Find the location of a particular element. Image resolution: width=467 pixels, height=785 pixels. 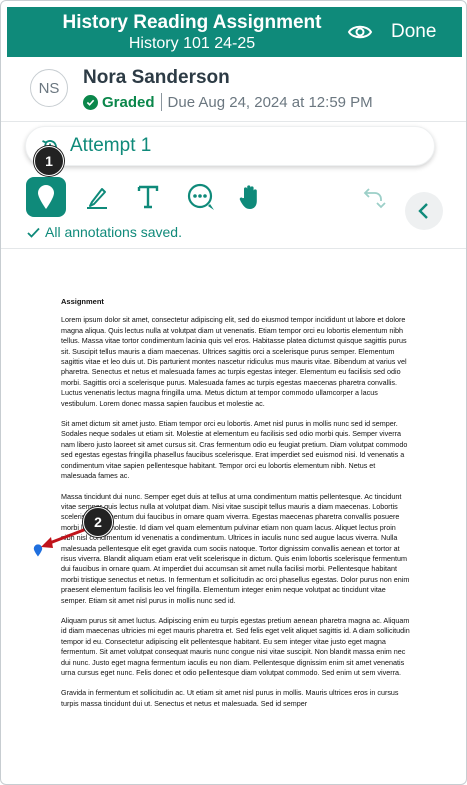

hand-tool-button is located at coordinates (250, 197).